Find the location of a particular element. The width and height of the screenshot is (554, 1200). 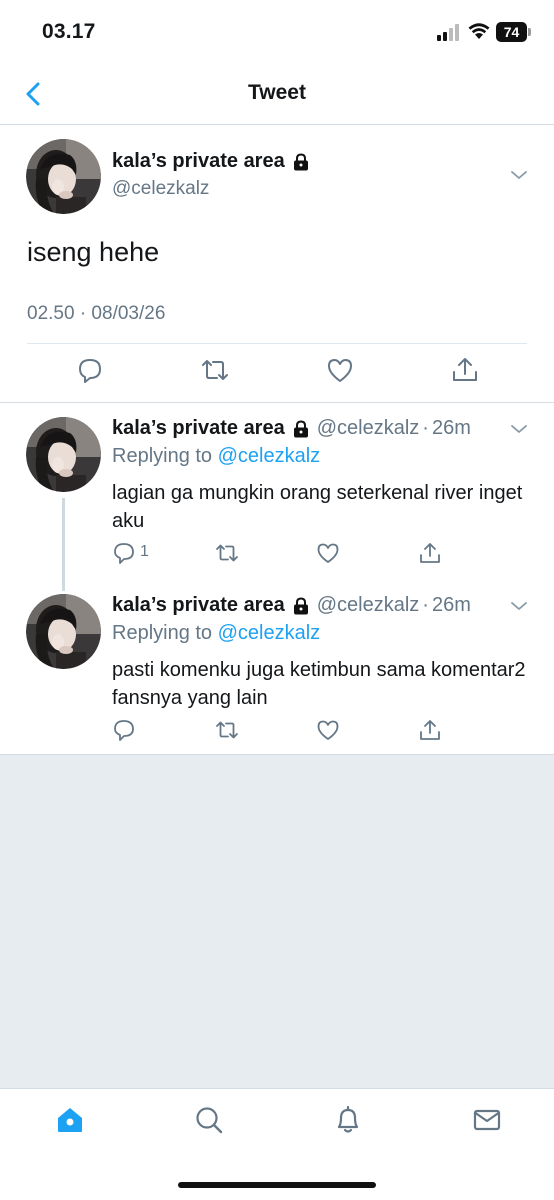

nav-bar: Tweet is located at coordinates (277, 94).